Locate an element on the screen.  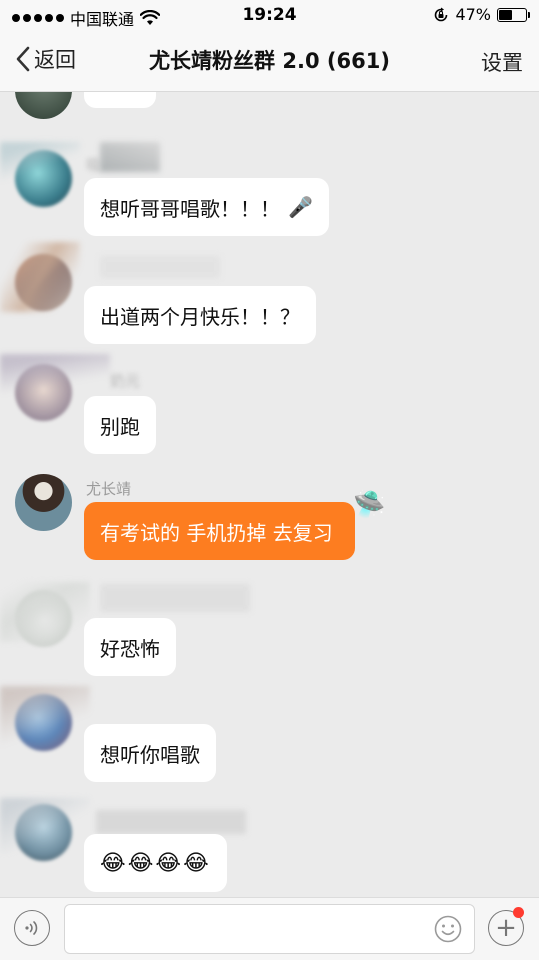
sender-name: 尤长靖 is located at coordinates (109, 489).